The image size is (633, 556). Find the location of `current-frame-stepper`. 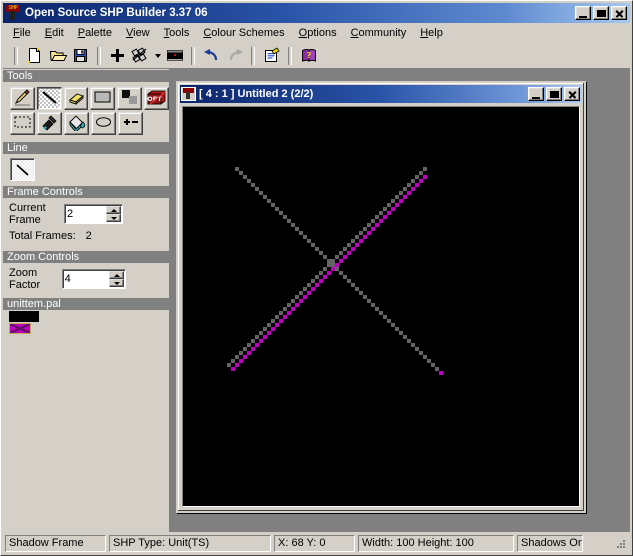

current-frame-stepper is located at coordinates (93, 214).